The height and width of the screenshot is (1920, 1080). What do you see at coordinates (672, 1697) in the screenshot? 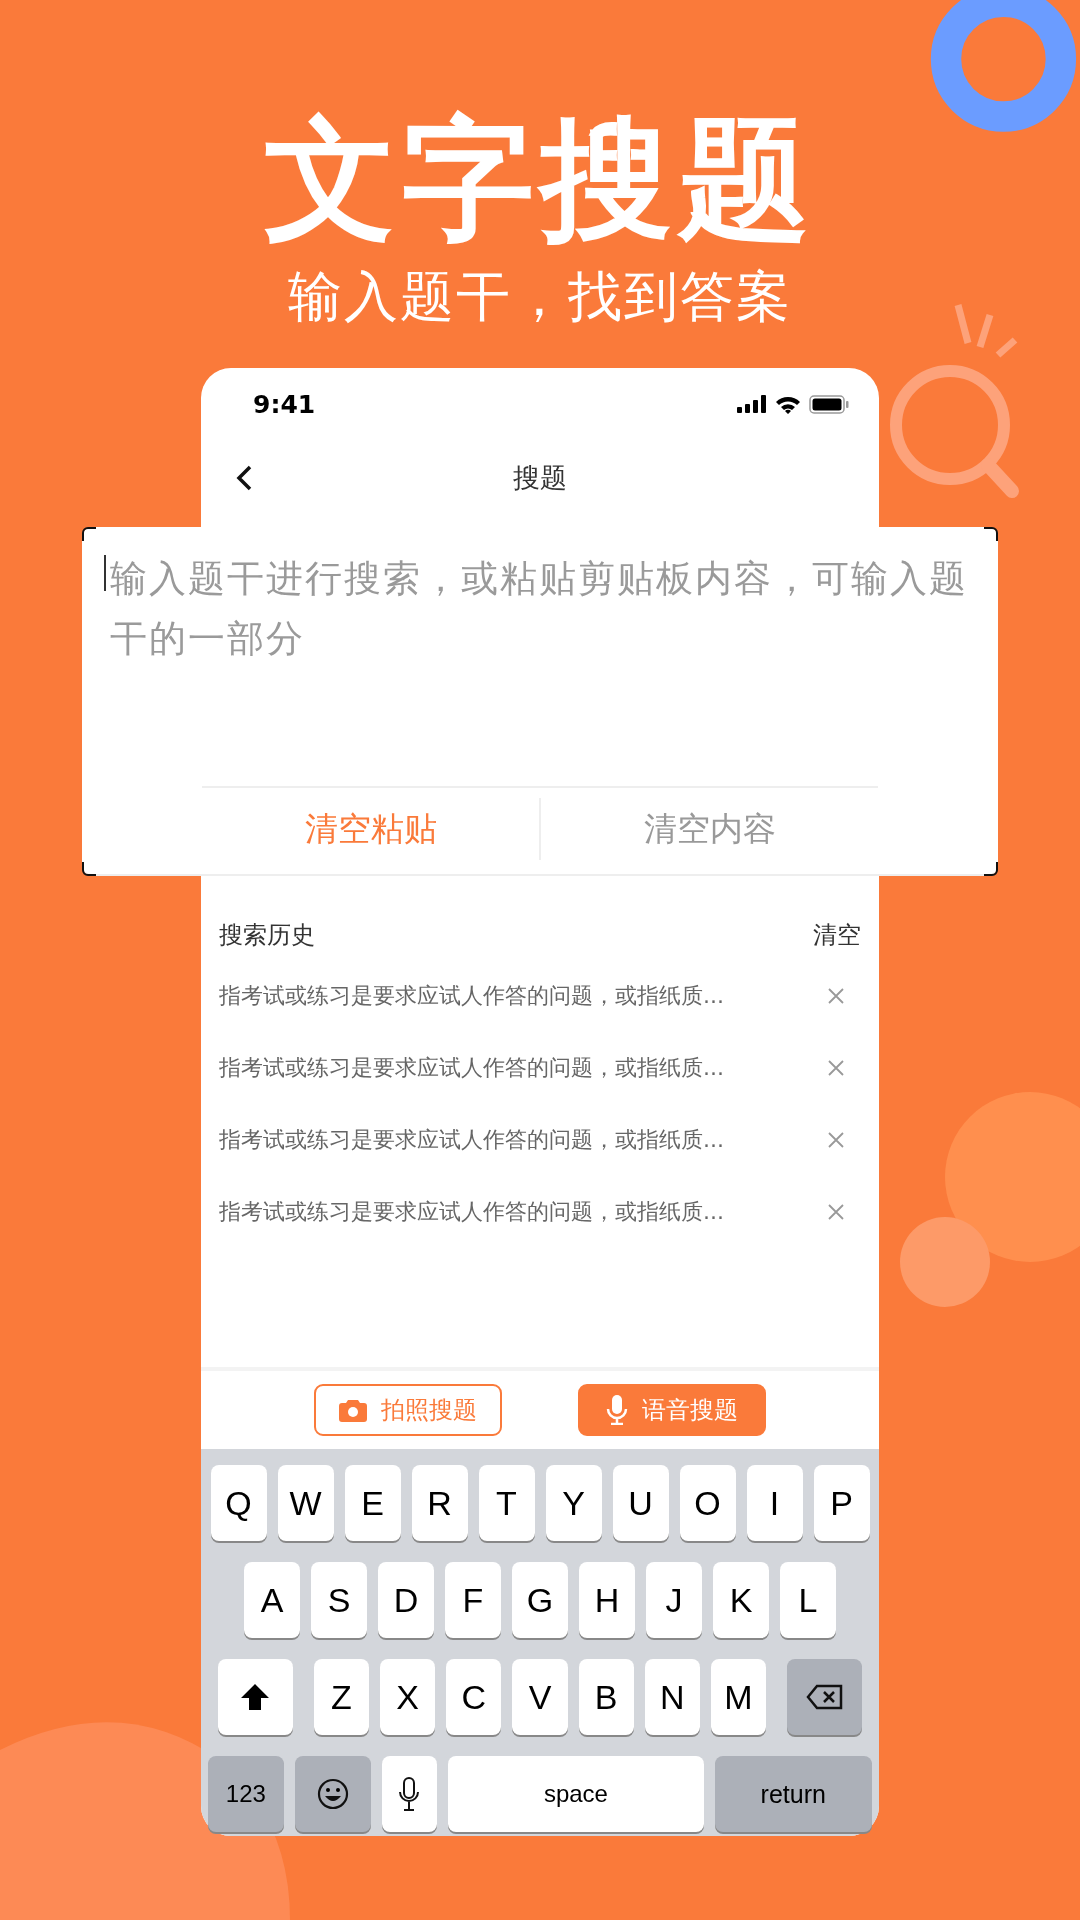
I see `keyboard-key: N` at bounding box center [672, 1697].